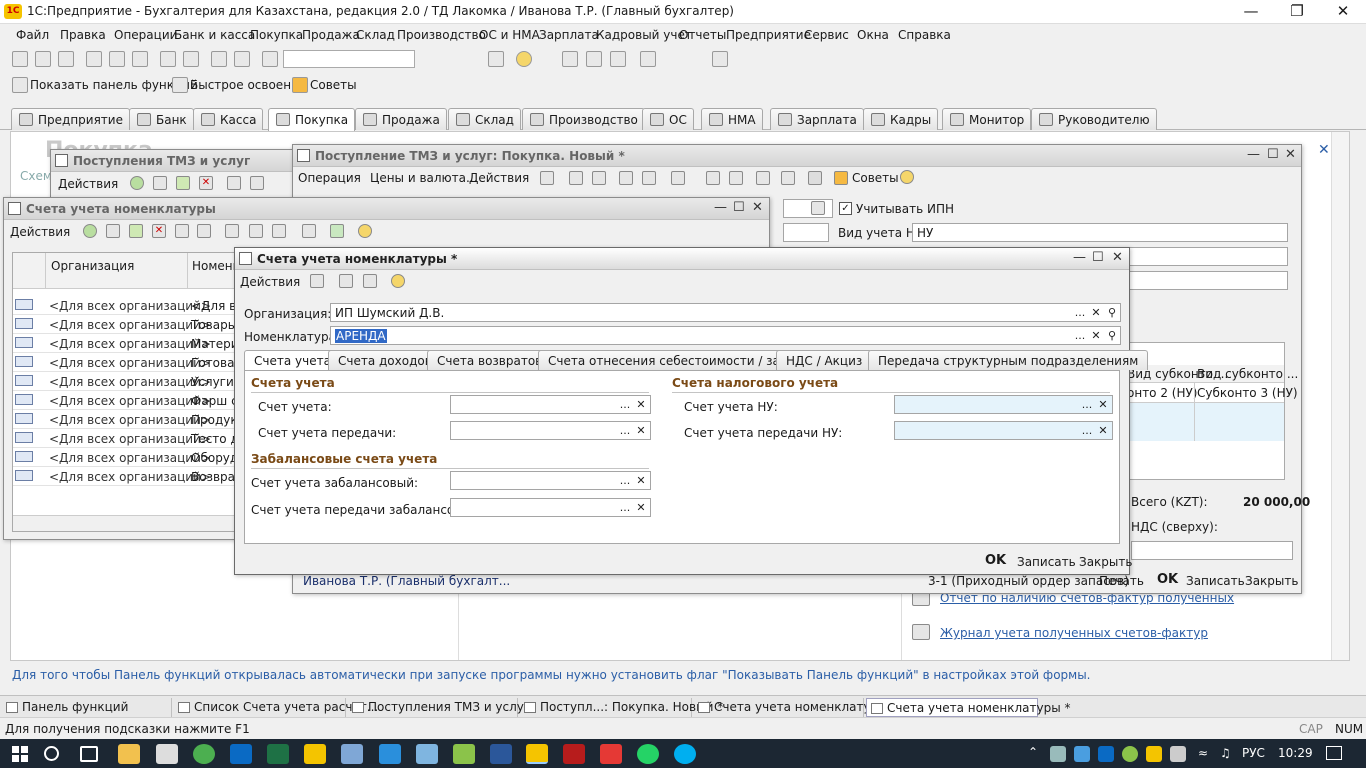 Image resolution: width=1366 pixels, height=768 pixels. I want to click on strip-tab-purchase-doc: Поступл...: Покупка. Новый *, so click(621, 707).